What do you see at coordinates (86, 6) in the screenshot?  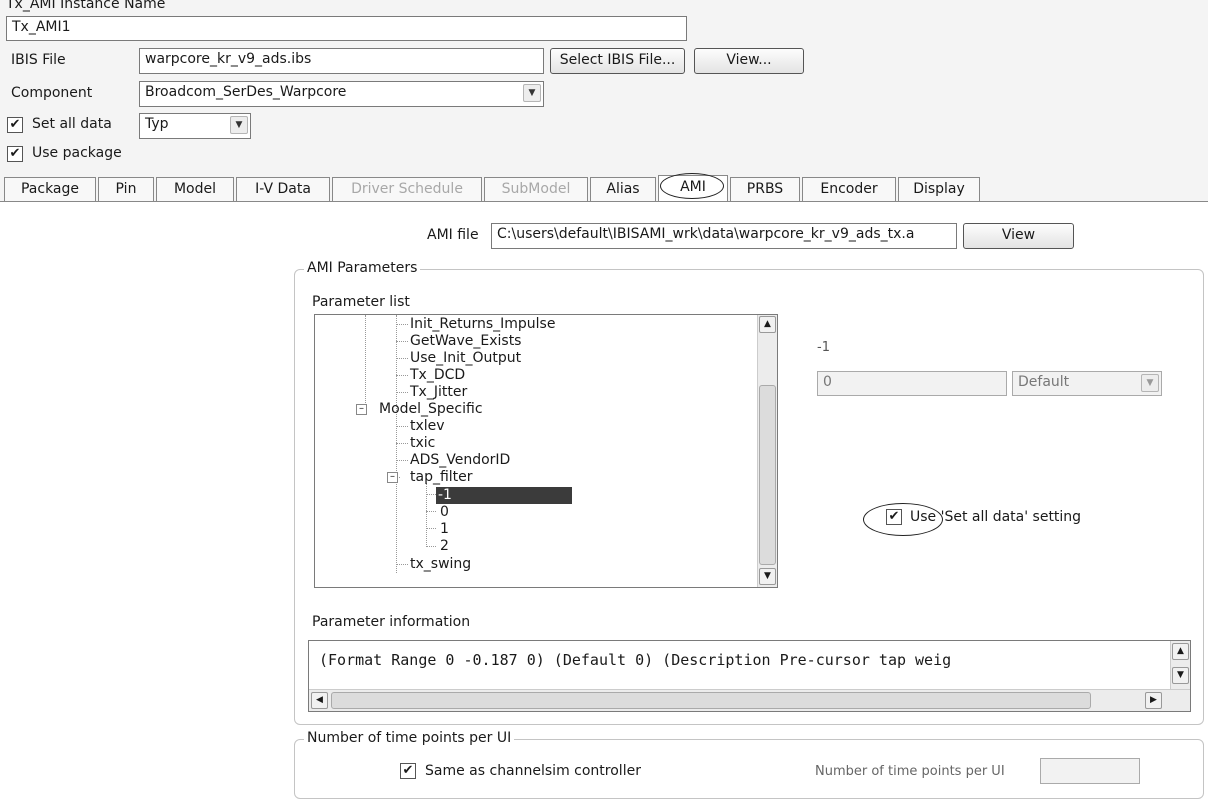 I see `instance-name-label: Tx_AMI Instance Name` at bounding box center [86, 6].